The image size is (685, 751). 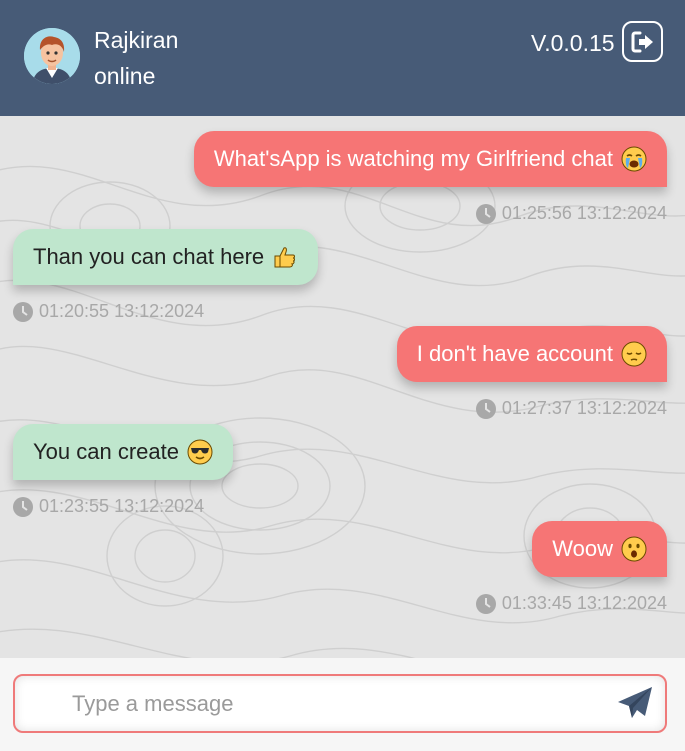 I want to click on message-timestamp: 01:23:55 13:12:2024, so click(x=108, y=506).